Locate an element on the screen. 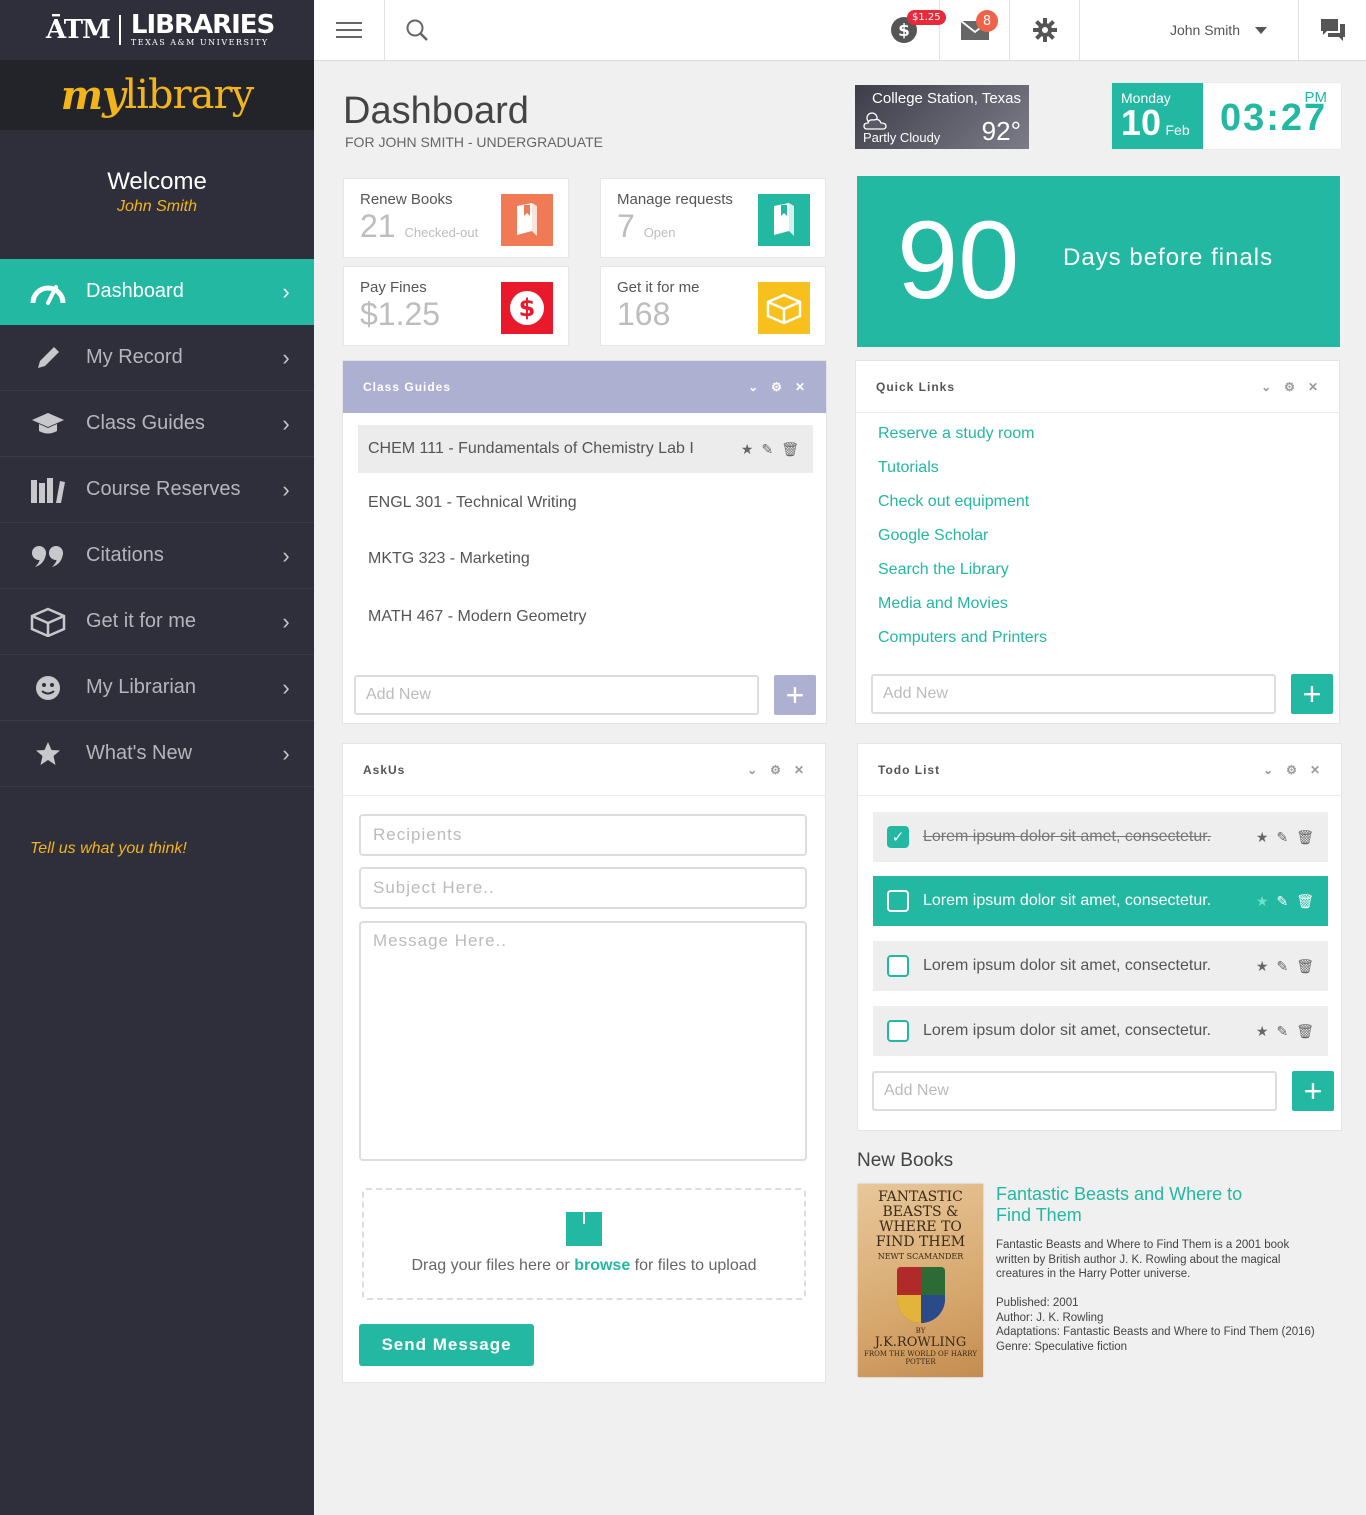  get-it-for-me-card: Get it for me 168 is located at coordinates (713, 306).